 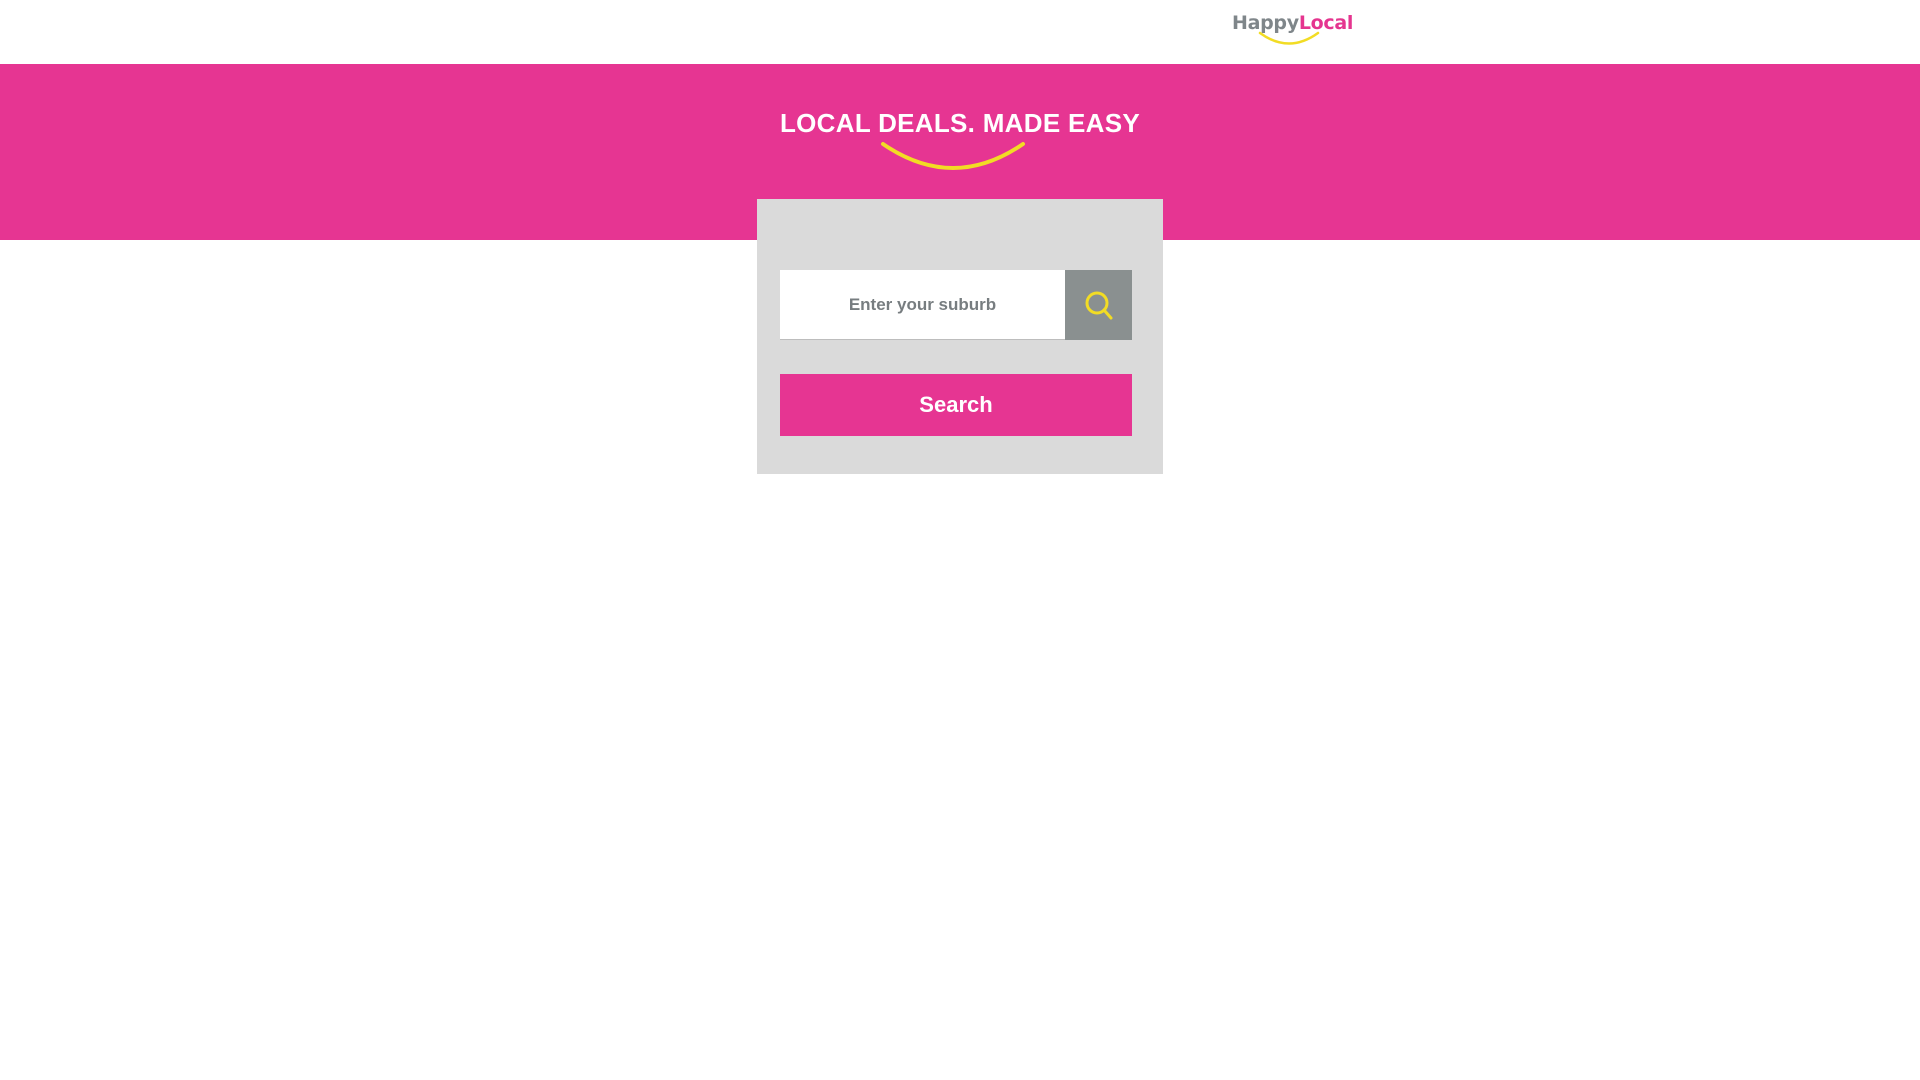 I want to click on hero-tagline: LOCAL DEALS. MADE EASY, so click(x=960, y=123).